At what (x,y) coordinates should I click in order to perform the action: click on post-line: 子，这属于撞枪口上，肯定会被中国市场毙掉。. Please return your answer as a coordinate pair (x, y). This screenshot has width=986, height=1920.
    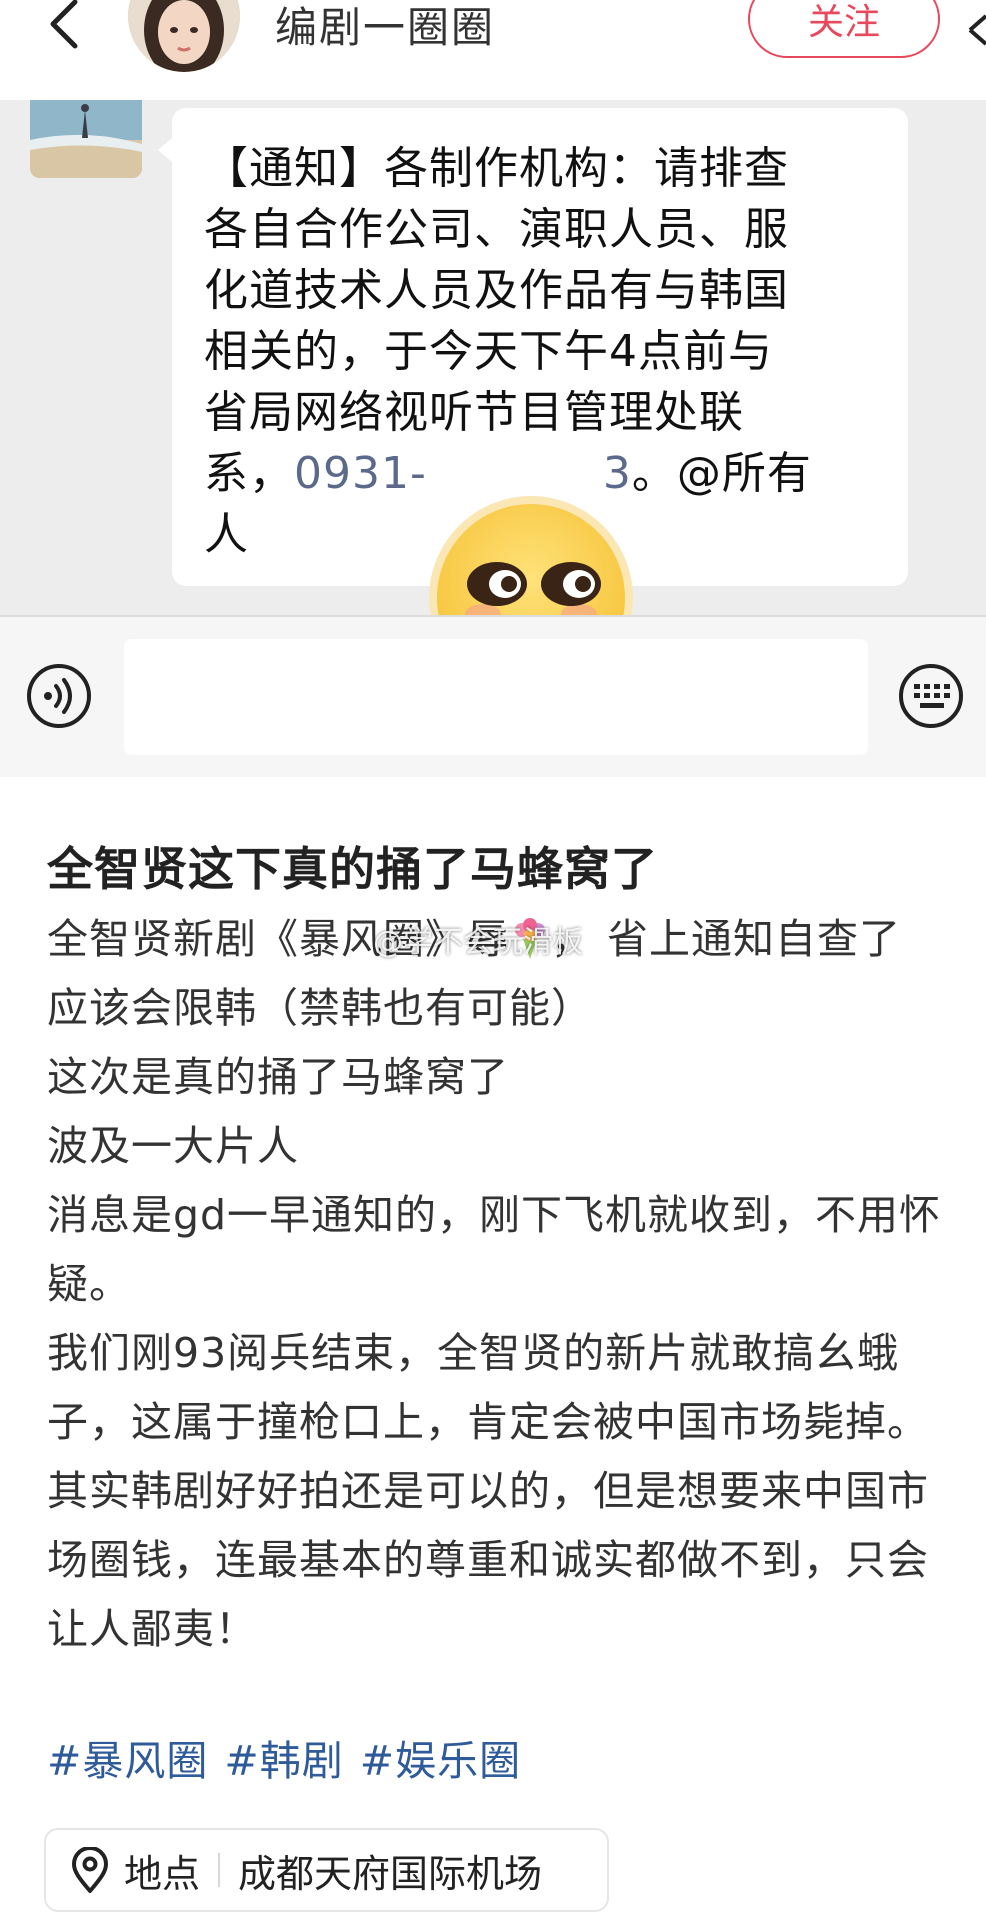
    Looking at the image, I should click on (488, 1422).